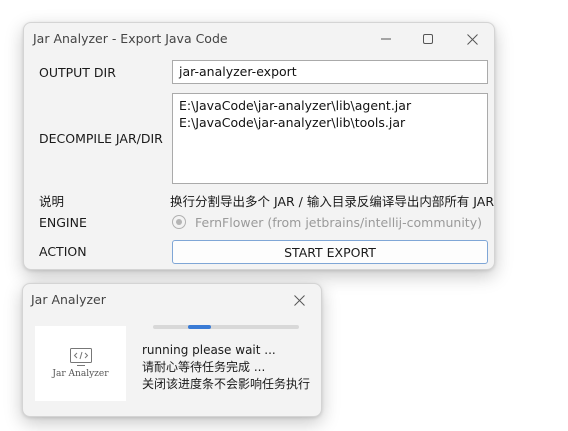 The width and height of the screenshot is (568, 431). I want to click on progress-title-bar: Jar Analyzer, so click(172, 300).